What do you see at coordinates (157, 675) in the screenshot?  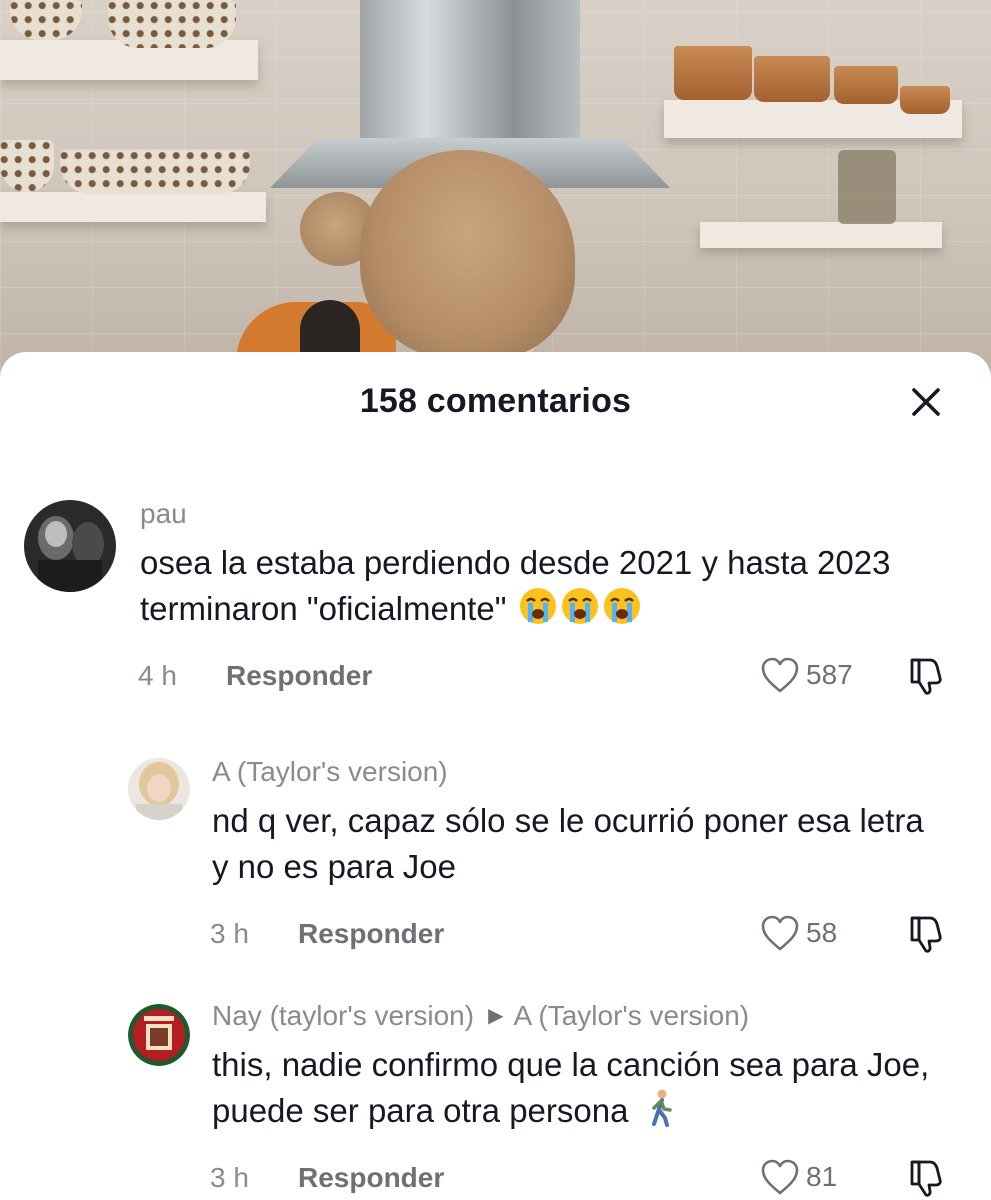 I see `comment-time: 4 h` at bounding box center [157, 675].